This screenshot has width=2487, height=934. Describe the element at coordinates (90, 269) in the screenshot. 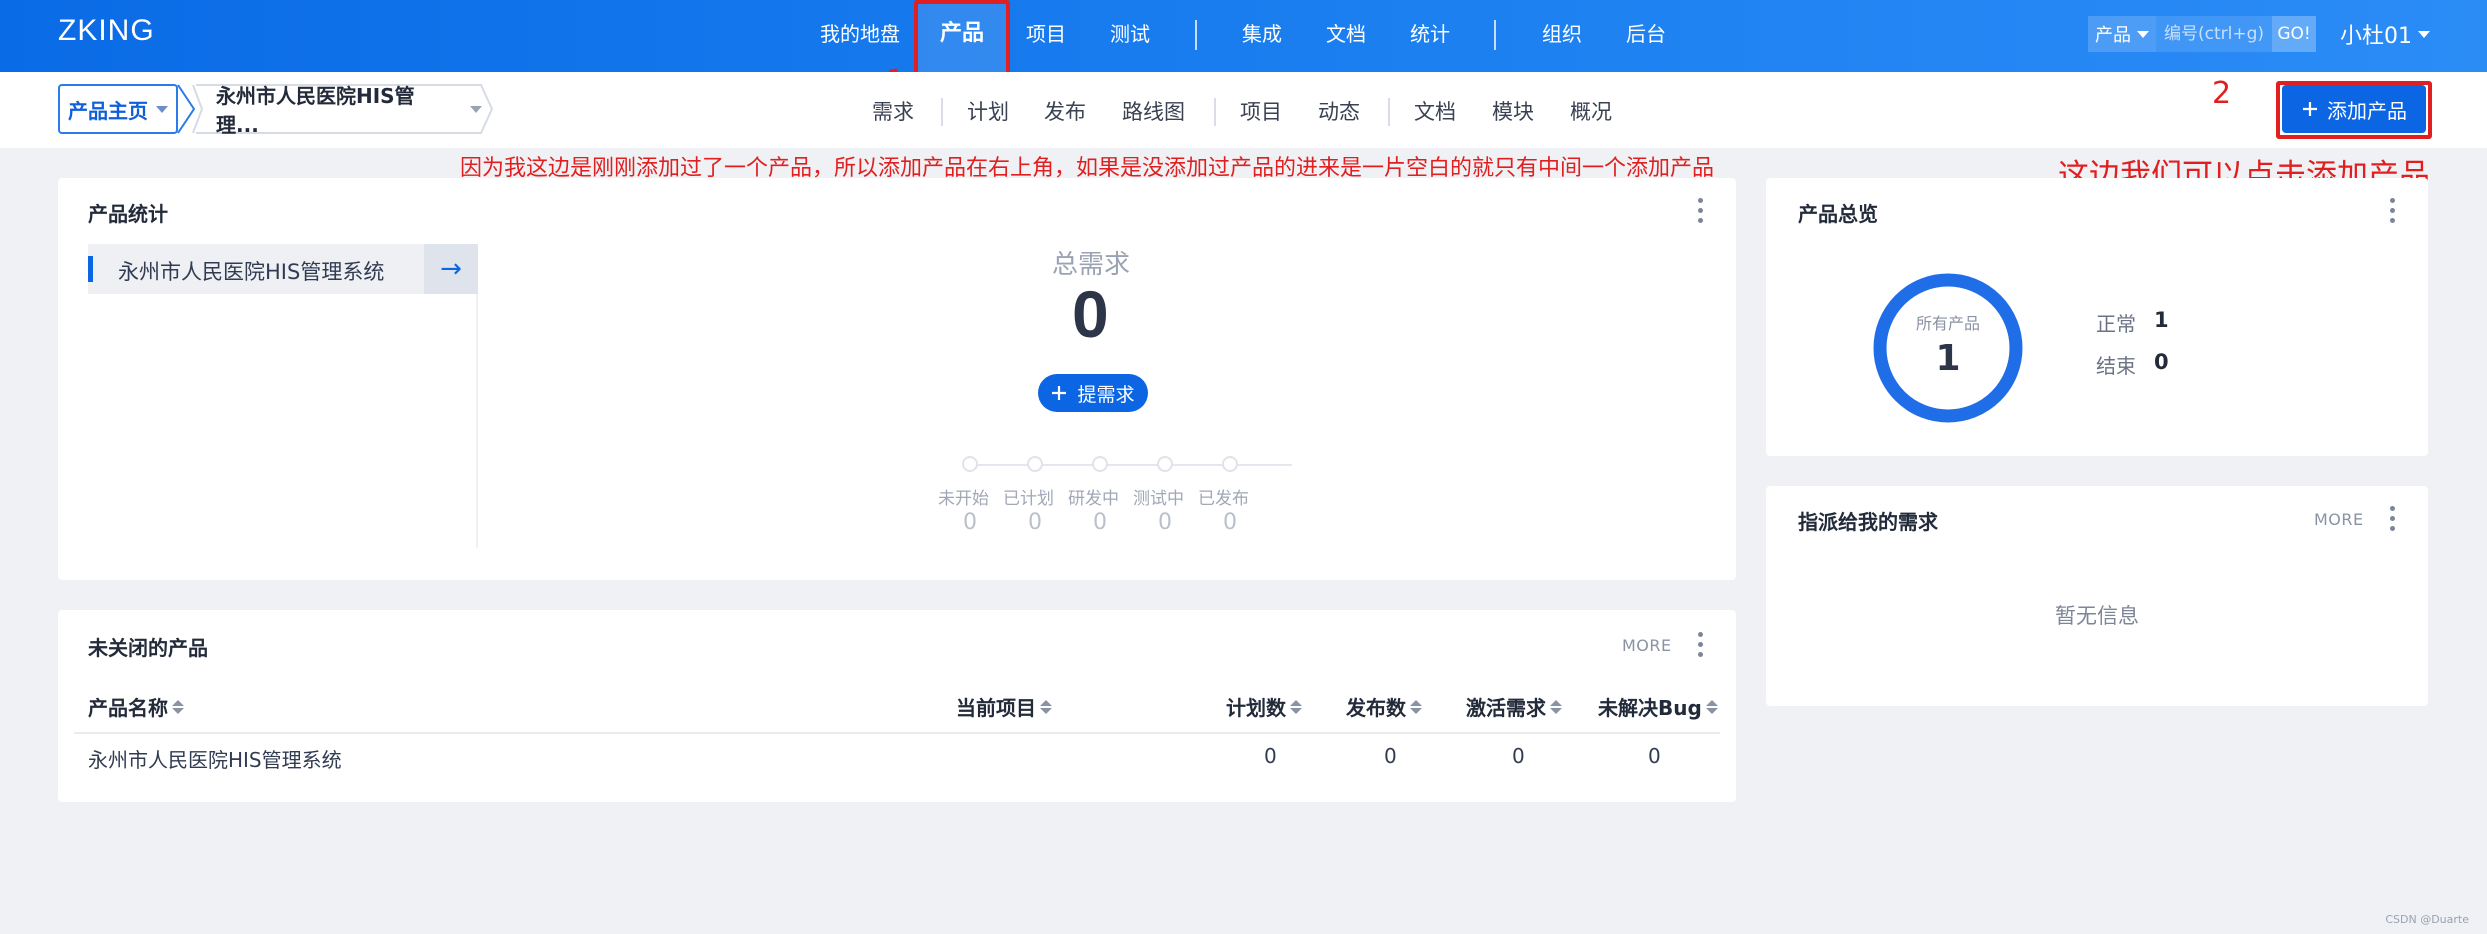

I see `active-indicator` at that location.